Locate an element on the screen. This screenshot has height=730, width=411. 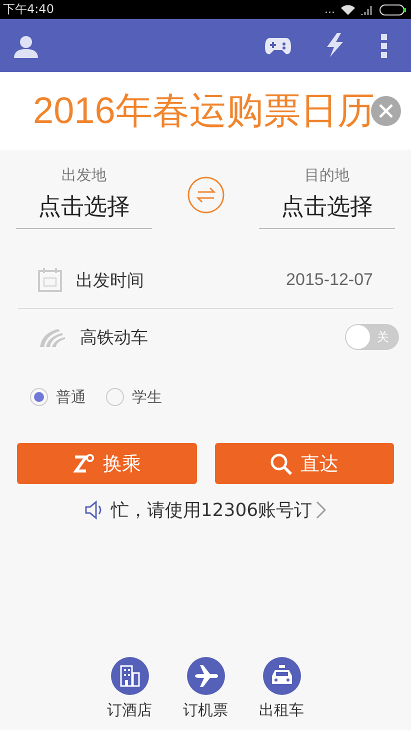
shortcut-label: 订机票 is located at coordinates (205, 710).